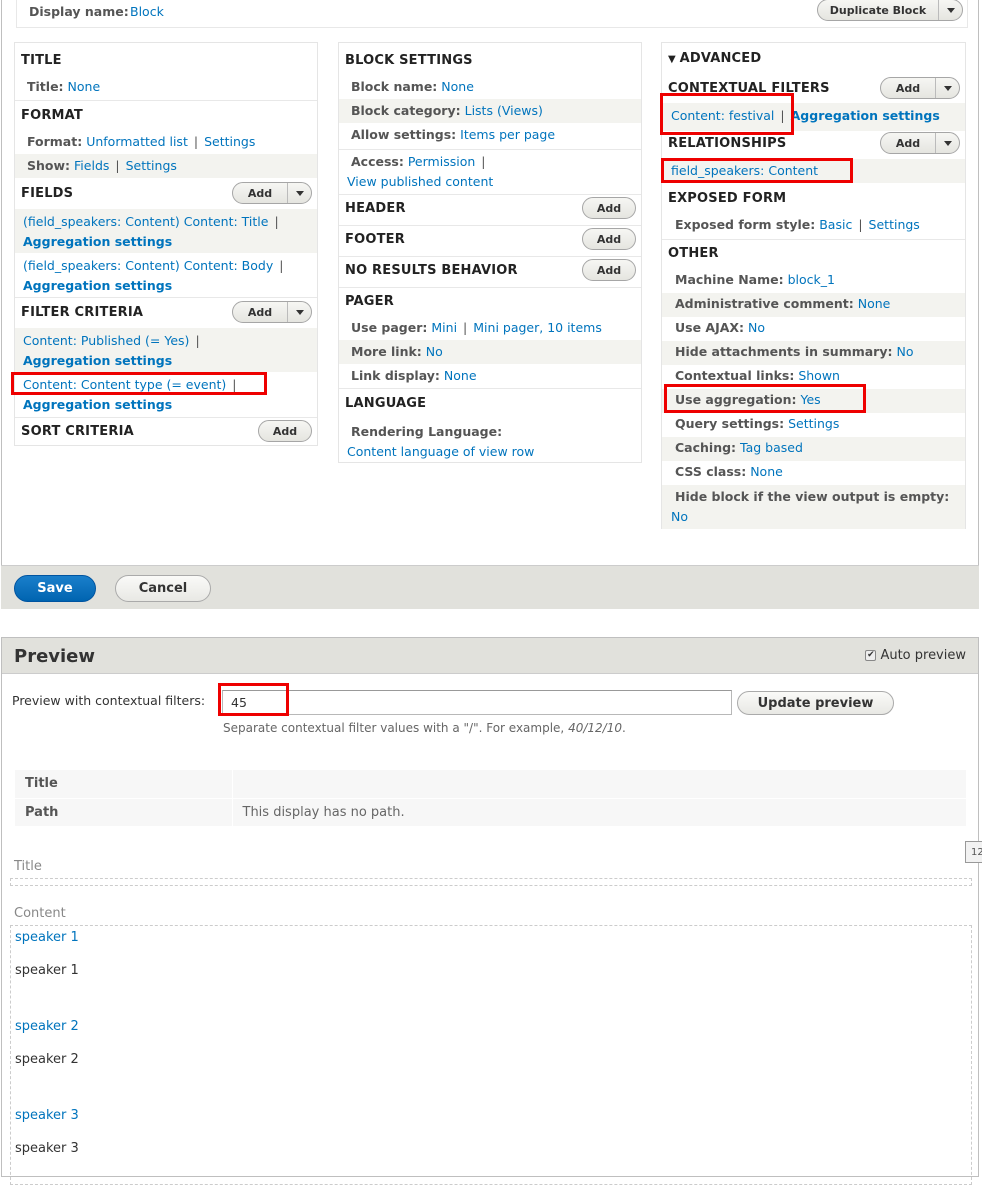  I want to click on exposed-form-settings-link: Settings, so click(894, 224).